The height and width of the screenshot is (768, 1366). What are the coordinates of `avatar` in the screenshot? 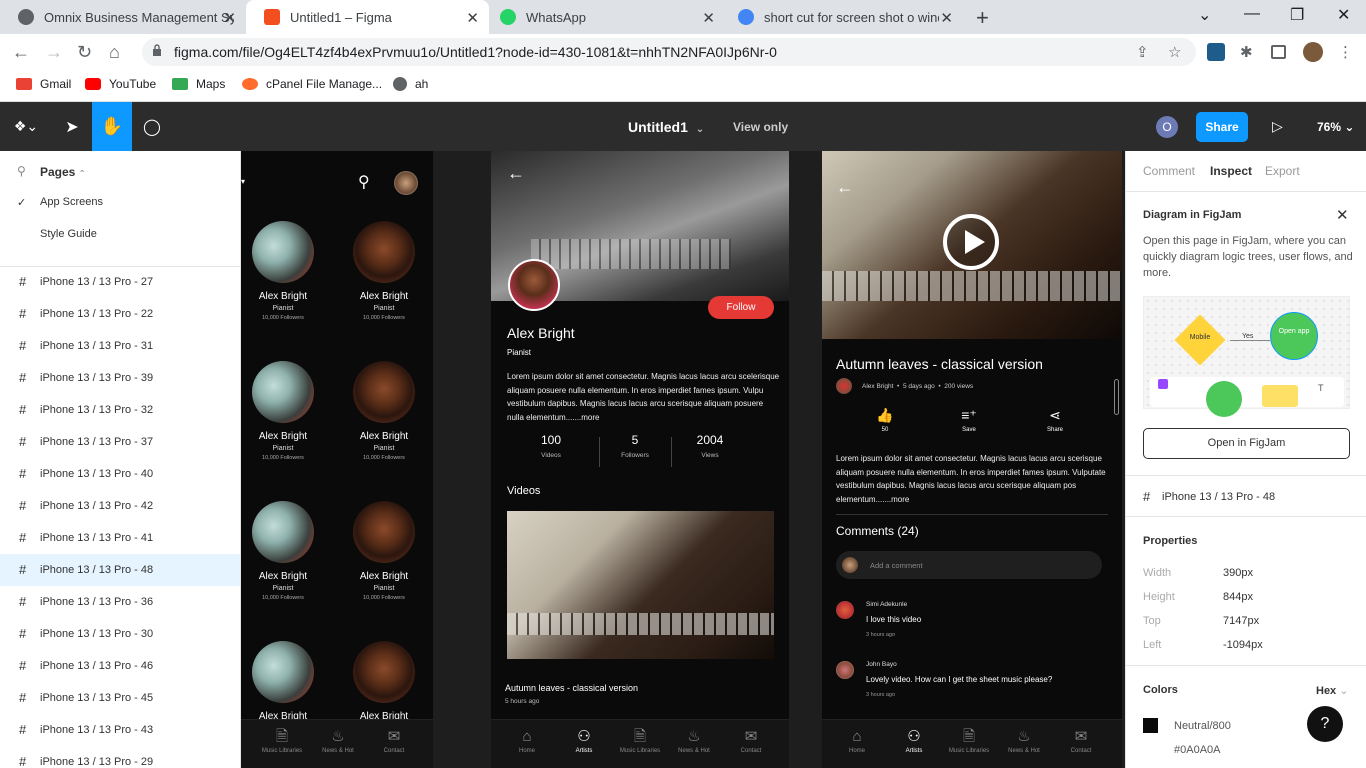 It's located at (406, 183).